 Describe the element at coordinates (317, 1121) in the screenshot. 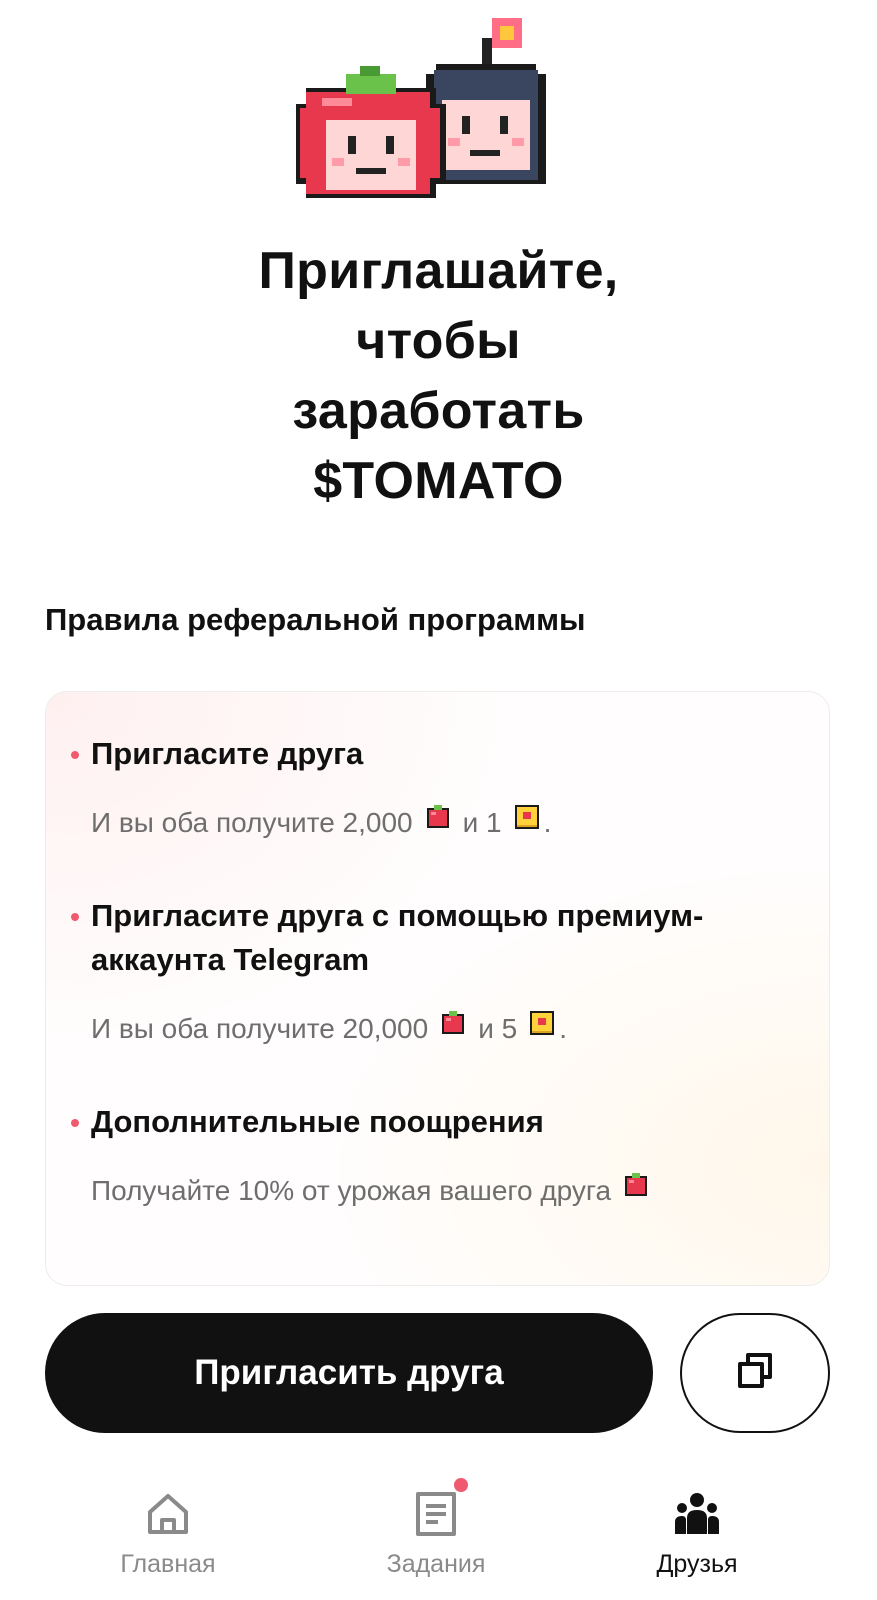

I see `rule-title-text: Дополнительные поощрения` at that location.